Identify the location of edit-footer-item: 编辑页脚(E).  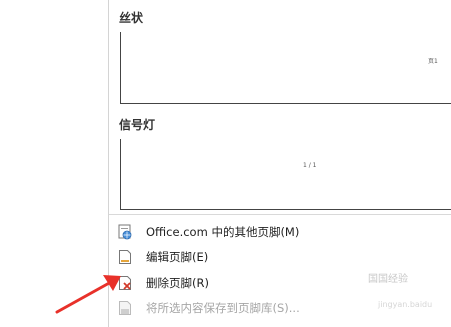
(280, 257).